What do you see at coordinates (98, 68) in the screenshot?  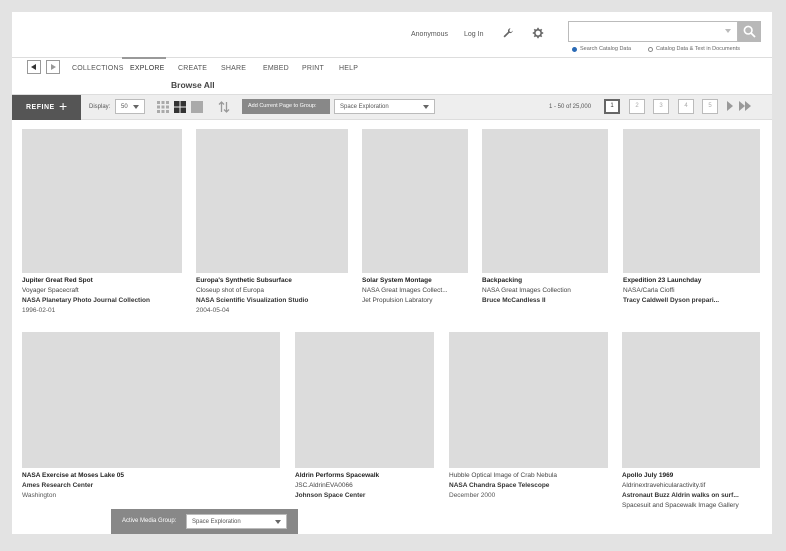 I see `tab-collections: COLLECTIONS` at bounding box center [98, 68].